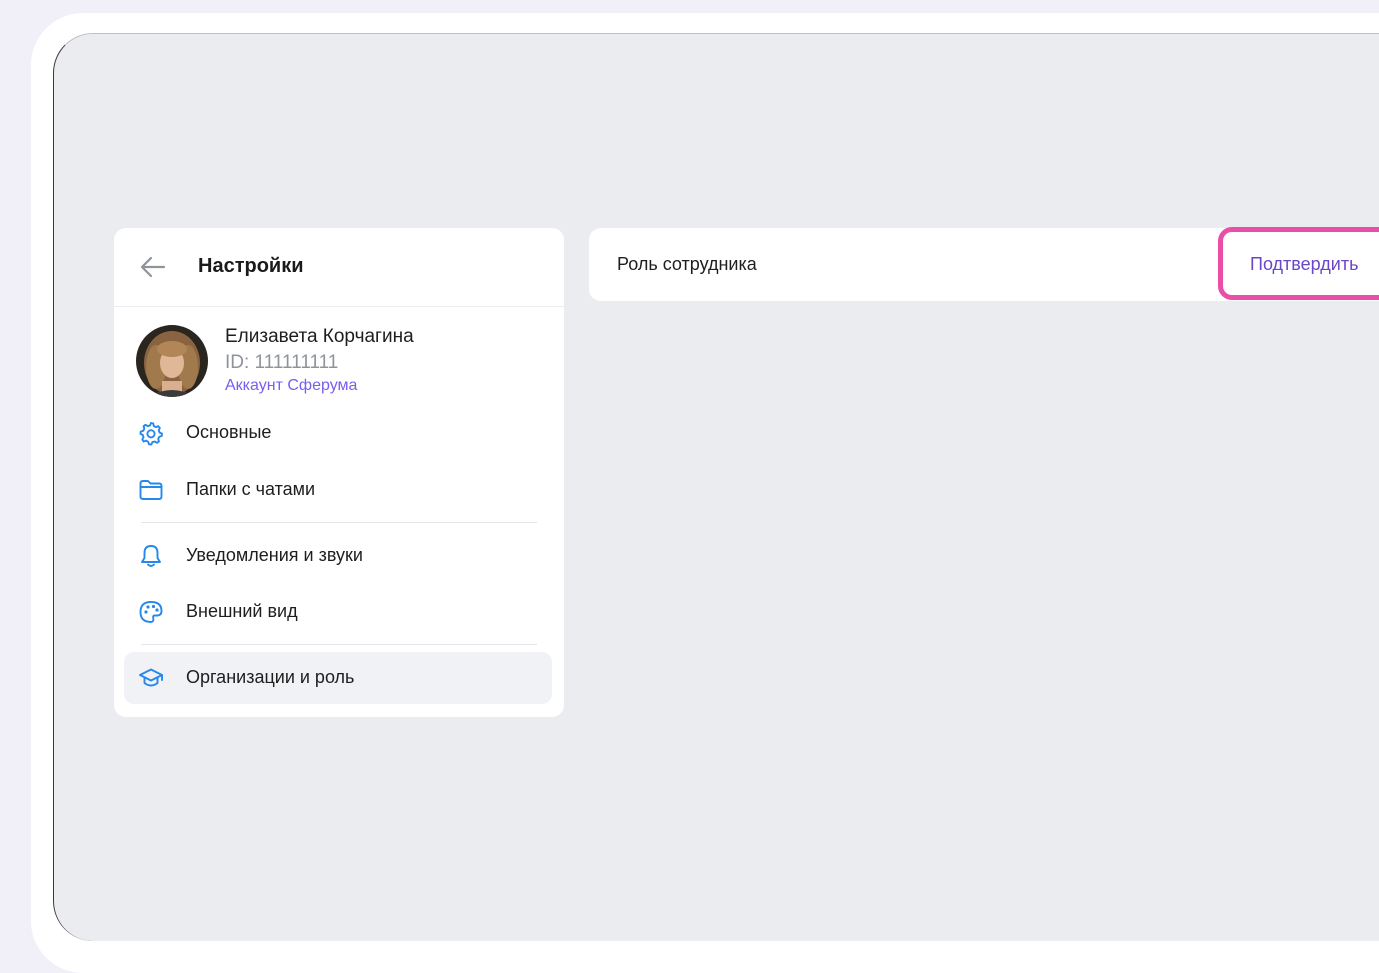  What do you see at coordinates (151, 434) in the screenshot?
I see `gear-icon` at bounding box center [151, 434].